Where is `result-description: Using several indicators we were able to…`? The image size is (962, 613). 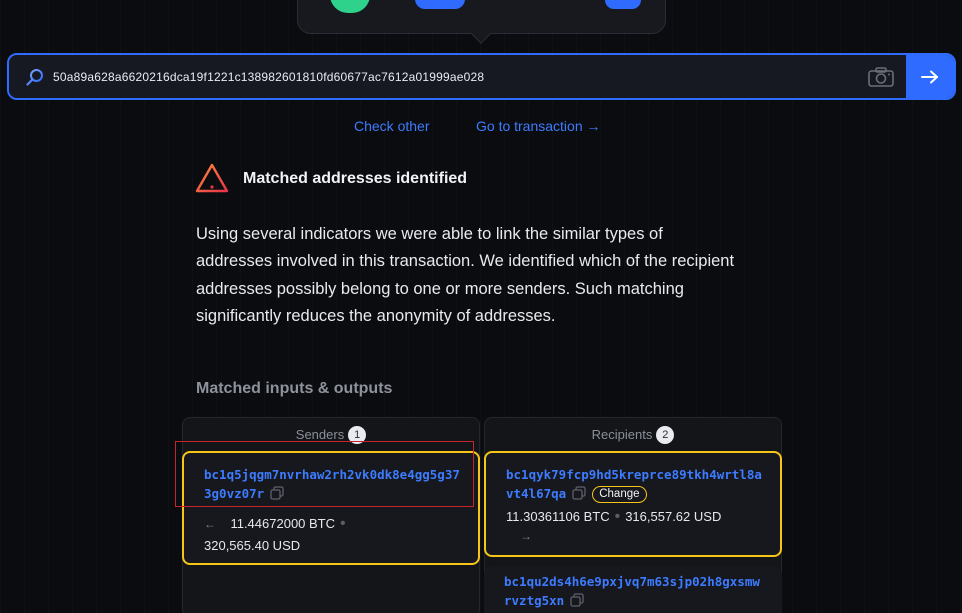 result-description: Using several indicators we were able to… is located at coordinates (465, 275).